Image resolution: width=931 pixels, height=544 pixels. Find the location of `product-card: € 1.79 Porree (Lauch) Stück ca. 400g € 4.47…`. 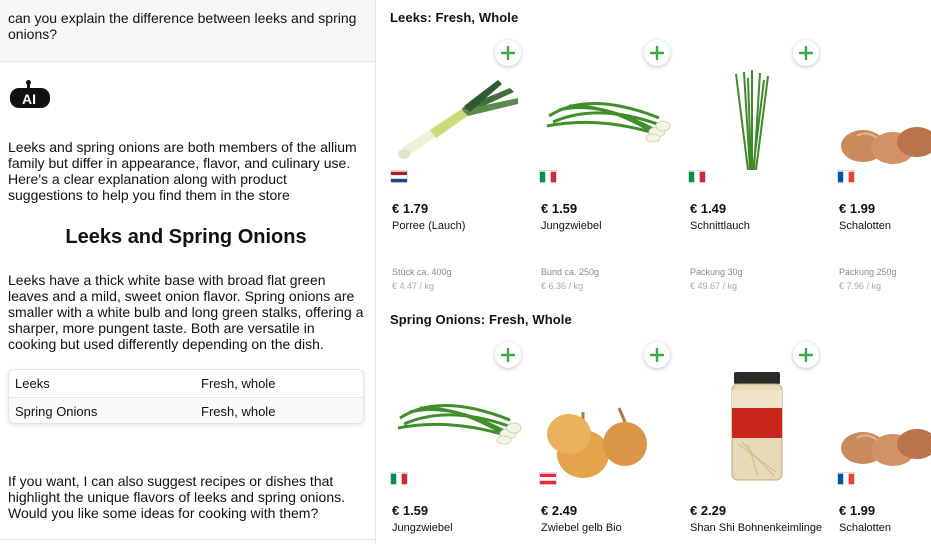

product-card: € 1.79 Porree (Lauch) Stück ca. 400g € 4.47… is located at coordinates (460, 165).